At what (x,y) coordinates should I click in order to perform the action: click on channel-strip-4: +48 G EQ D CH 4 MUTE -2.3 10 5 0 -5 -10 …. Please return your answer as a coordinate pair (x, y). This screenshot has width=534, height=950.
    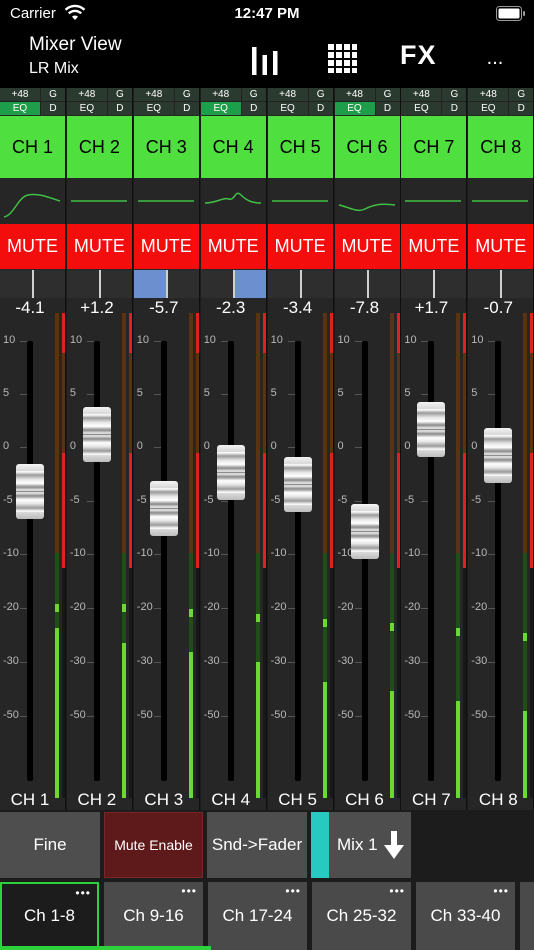
    Looking at the image, I should click on (233, 449).